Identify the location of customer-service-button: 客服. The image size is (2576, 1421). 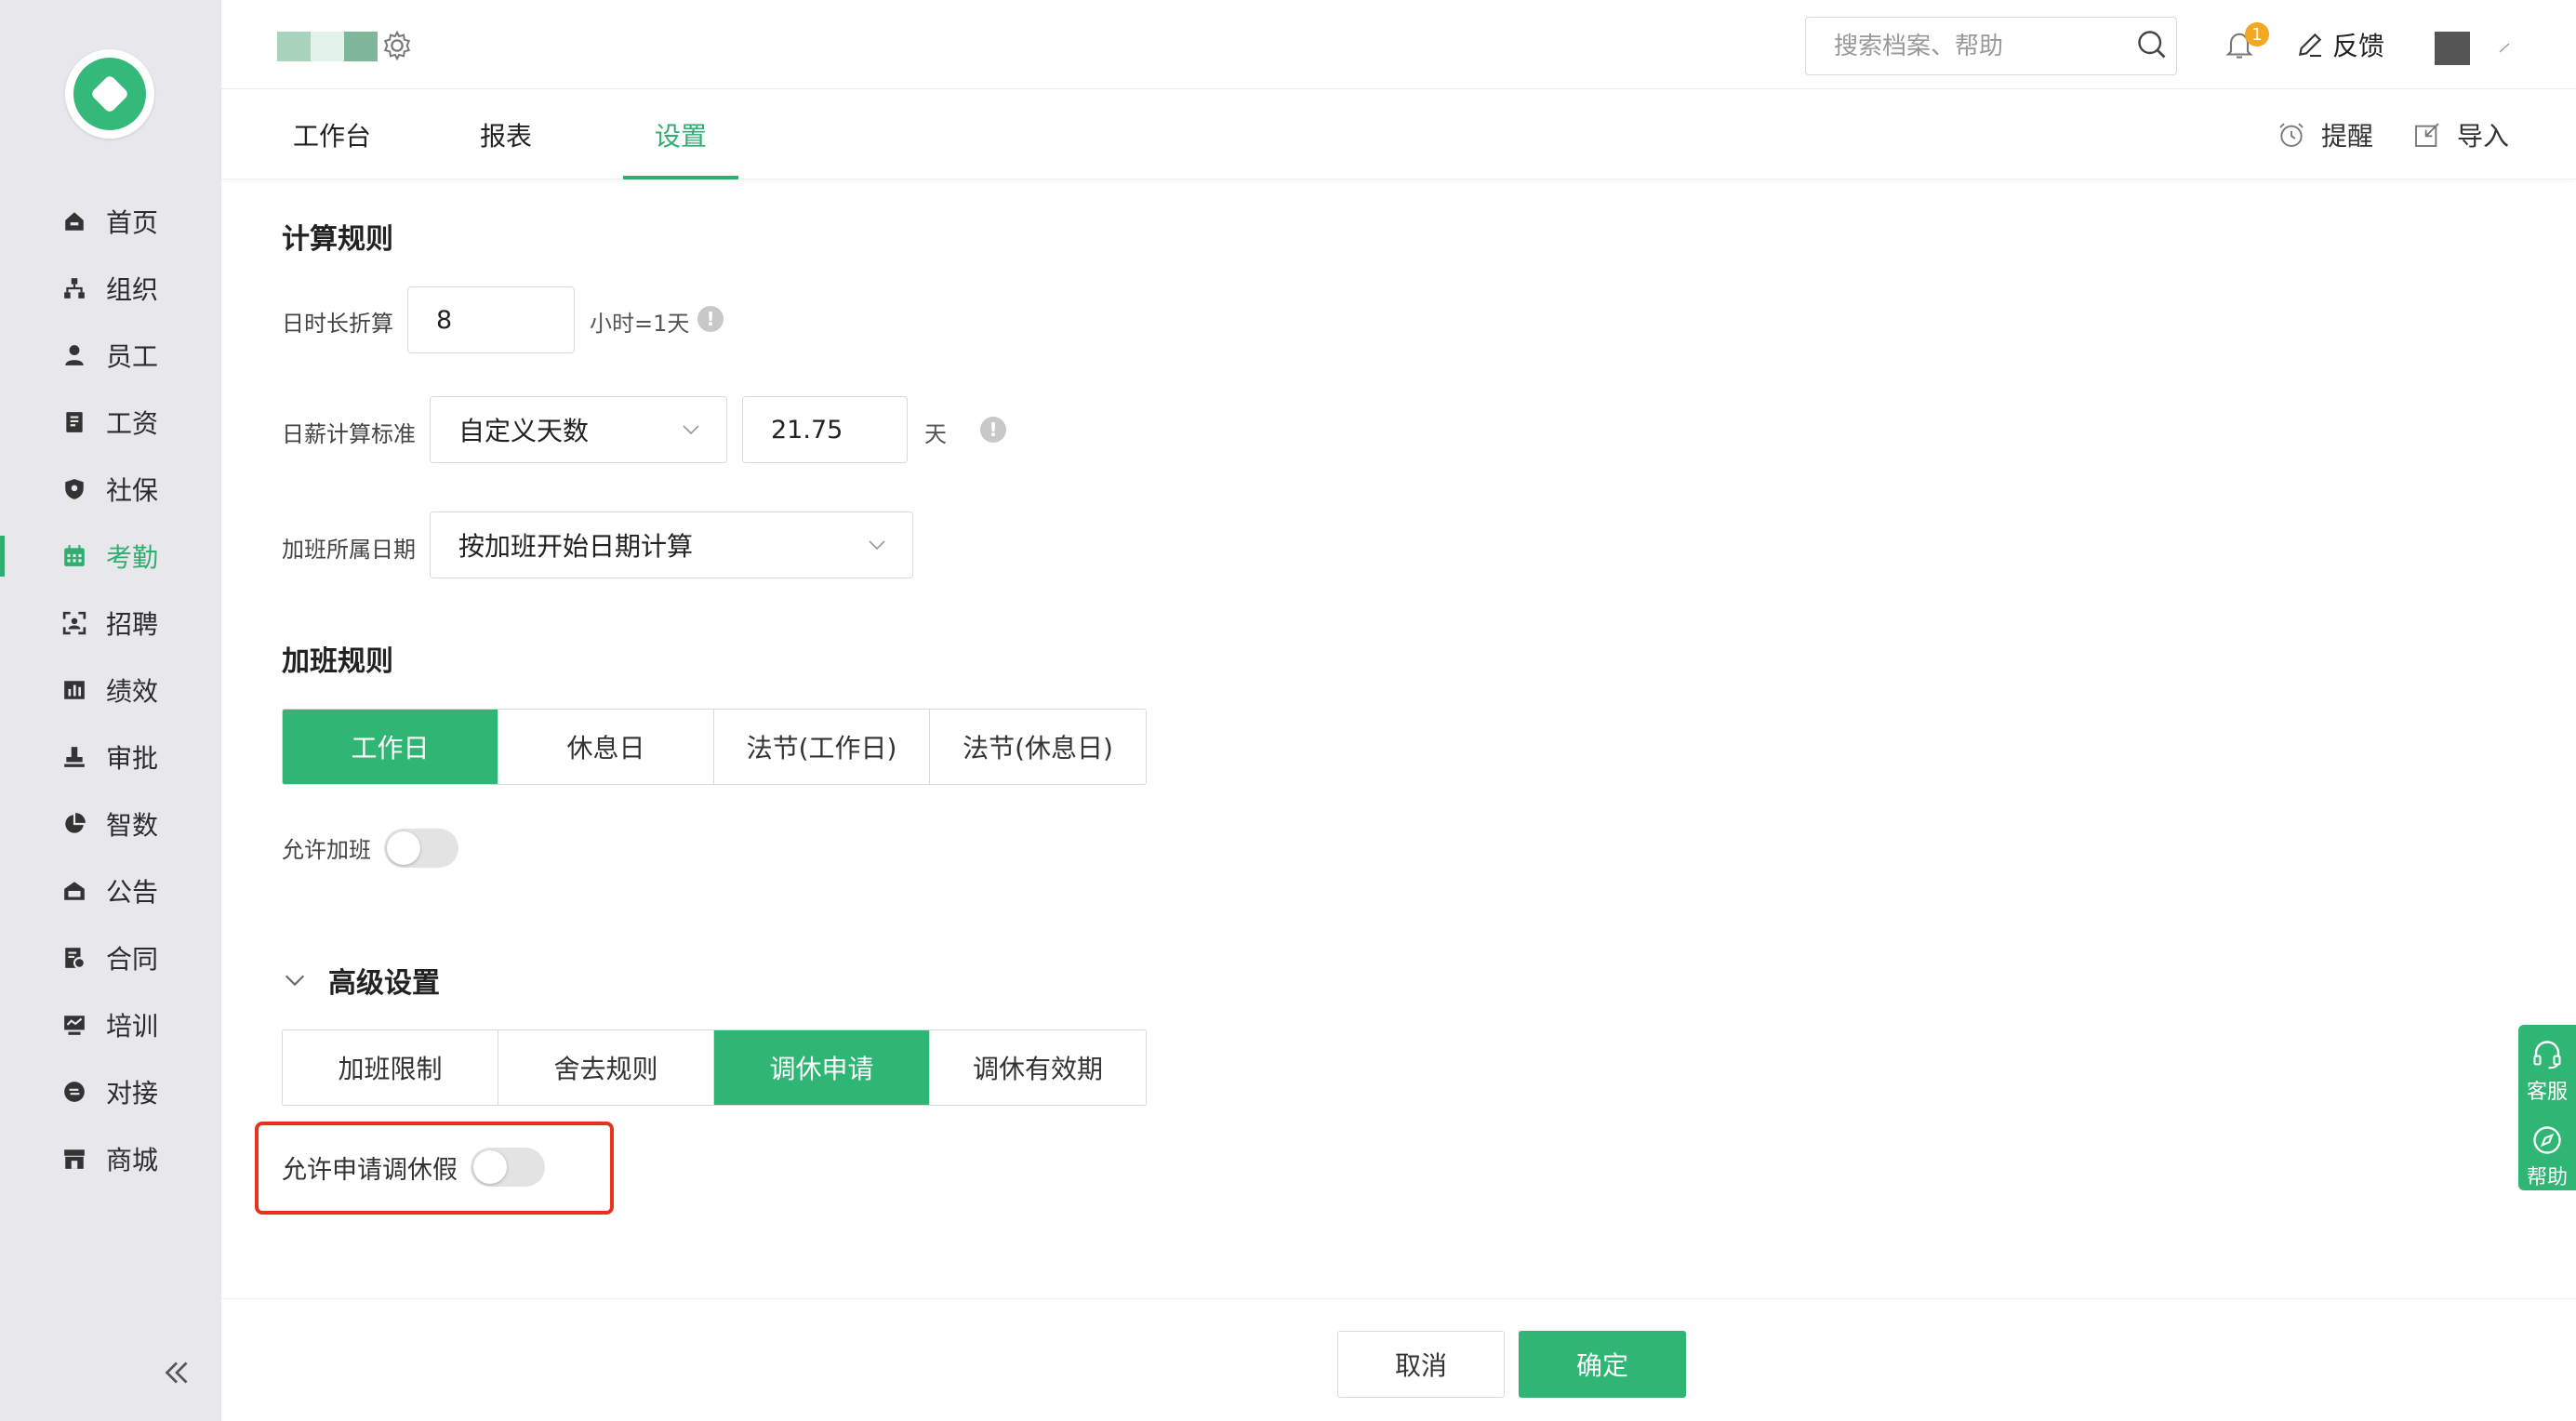
(2547, 1071).